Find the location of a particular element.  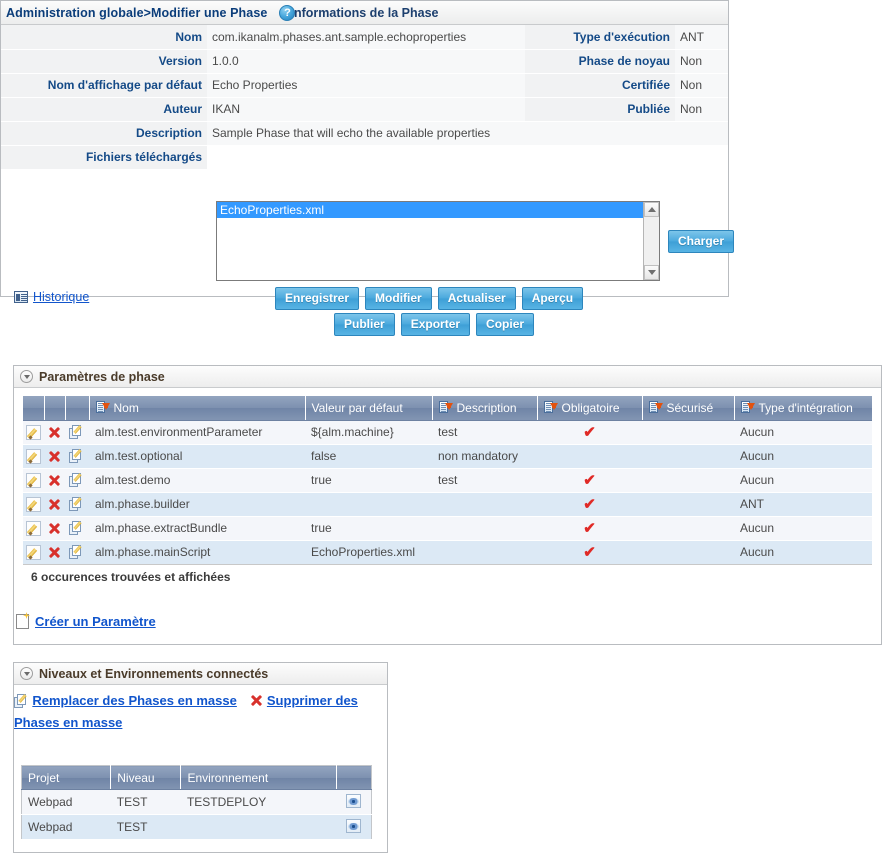

levels-environments-header: Niveaux et Environnements connectés is located at coordinates (200, 674).